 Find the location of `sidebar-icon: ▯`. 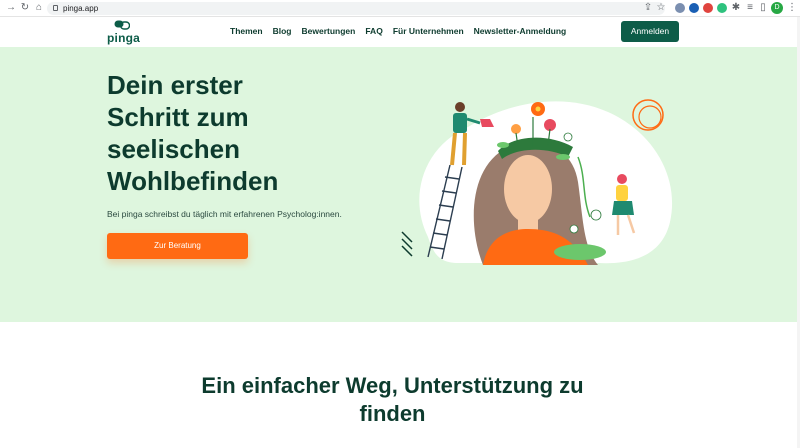

sidebar-icon: ▯ is located at coordinates (763, 8).